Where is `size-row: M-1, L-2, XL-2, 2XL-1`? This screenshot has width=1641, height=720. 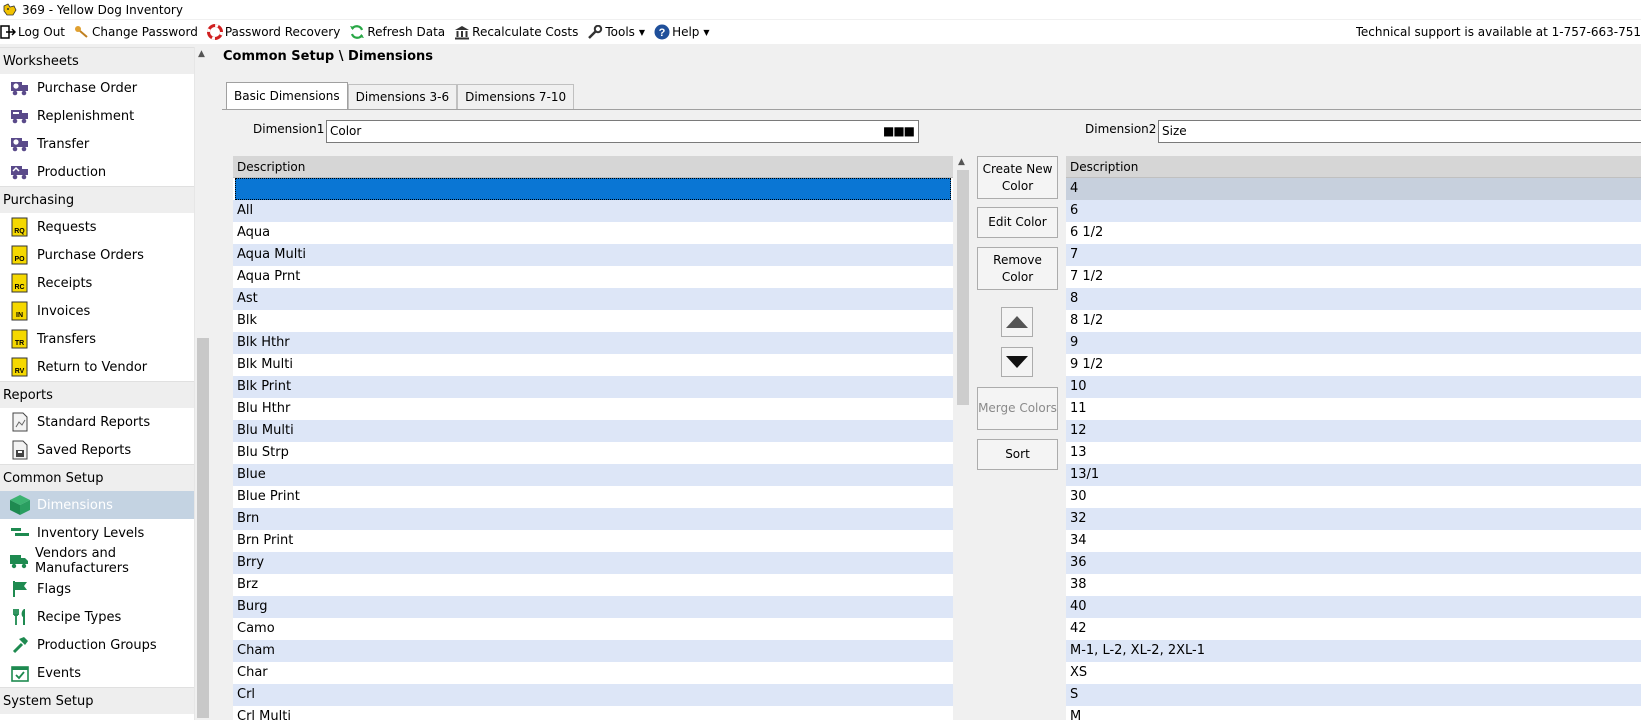 size-row: M-1, L-2, XL-2, 2XL-1 is located at coordinates (1353, 651).